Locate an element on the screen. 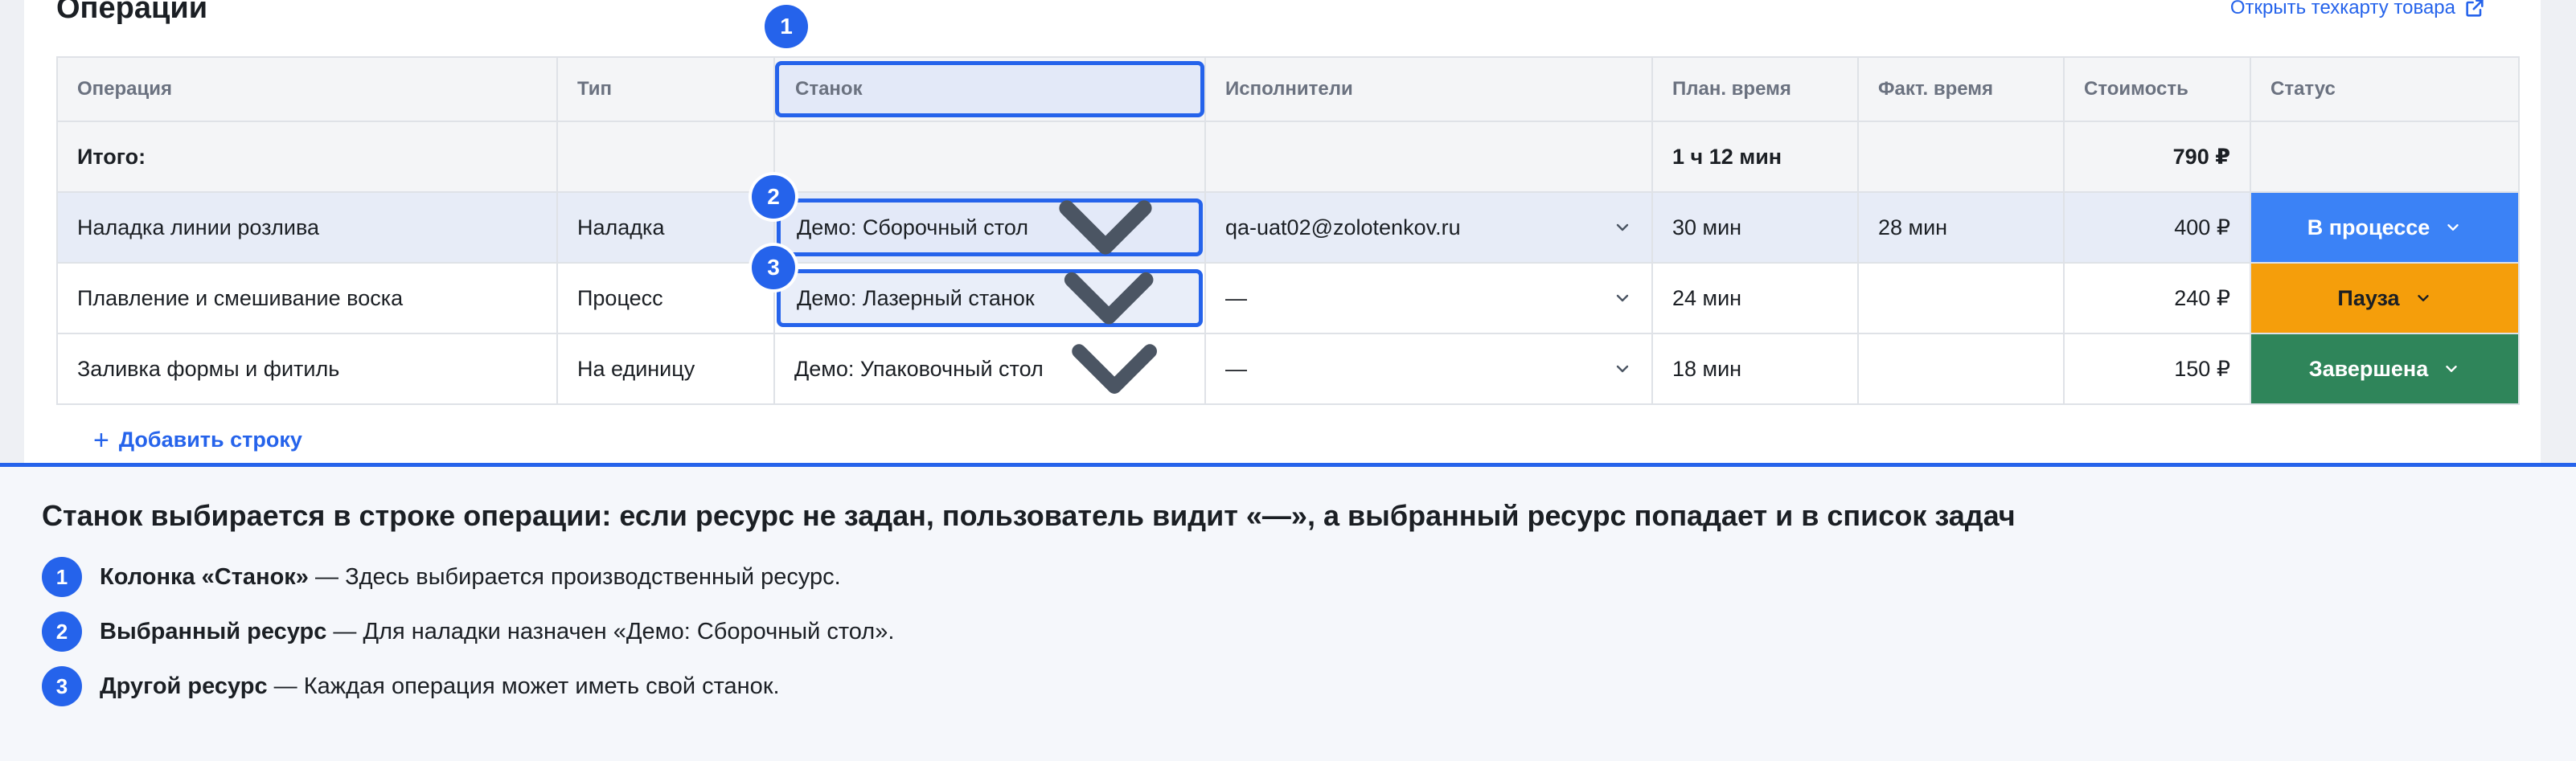 The height and width of the screenshot is (761, 2576). machine-select: Демо: Лазерный станок is located at coordinates (990, 298).